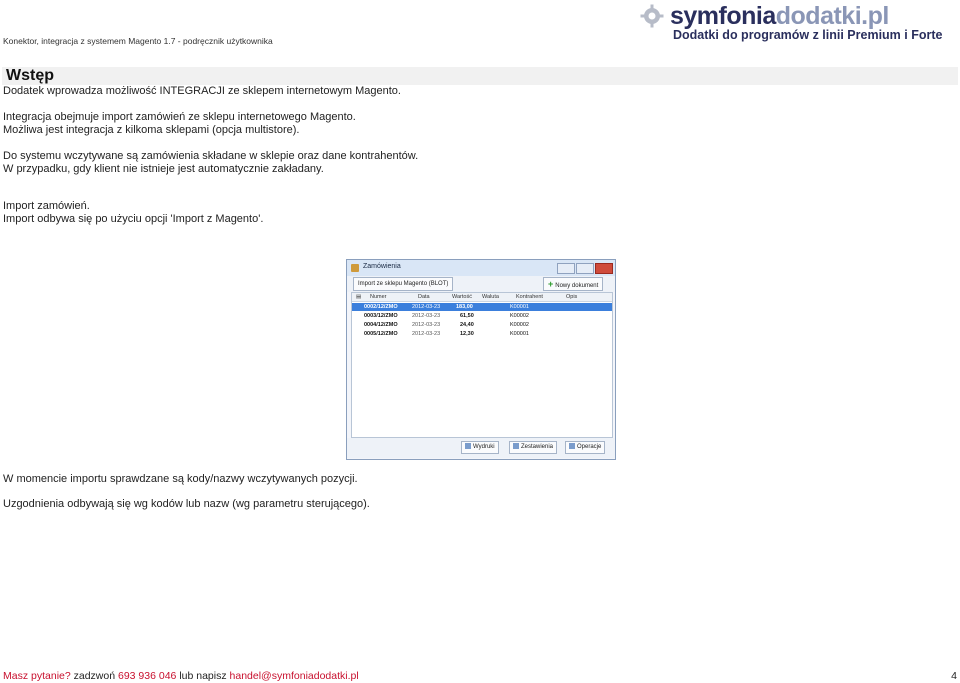 The width and height of the screenshot is (960, 683). What do you see at coordinates (94, 676) in the screenshot?
I see `footer-call-text: zadzwoń` at bounding box center [94, 676].